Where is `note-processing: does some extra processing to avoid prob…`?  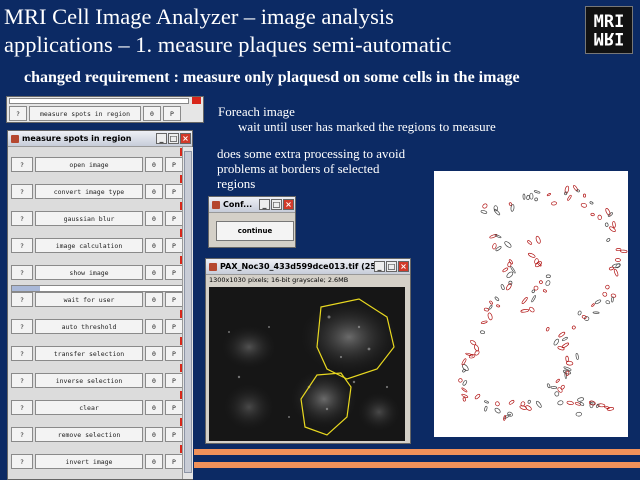
note-processing: does some extra processing to avoid prob… is located at coordinates (311, 168).